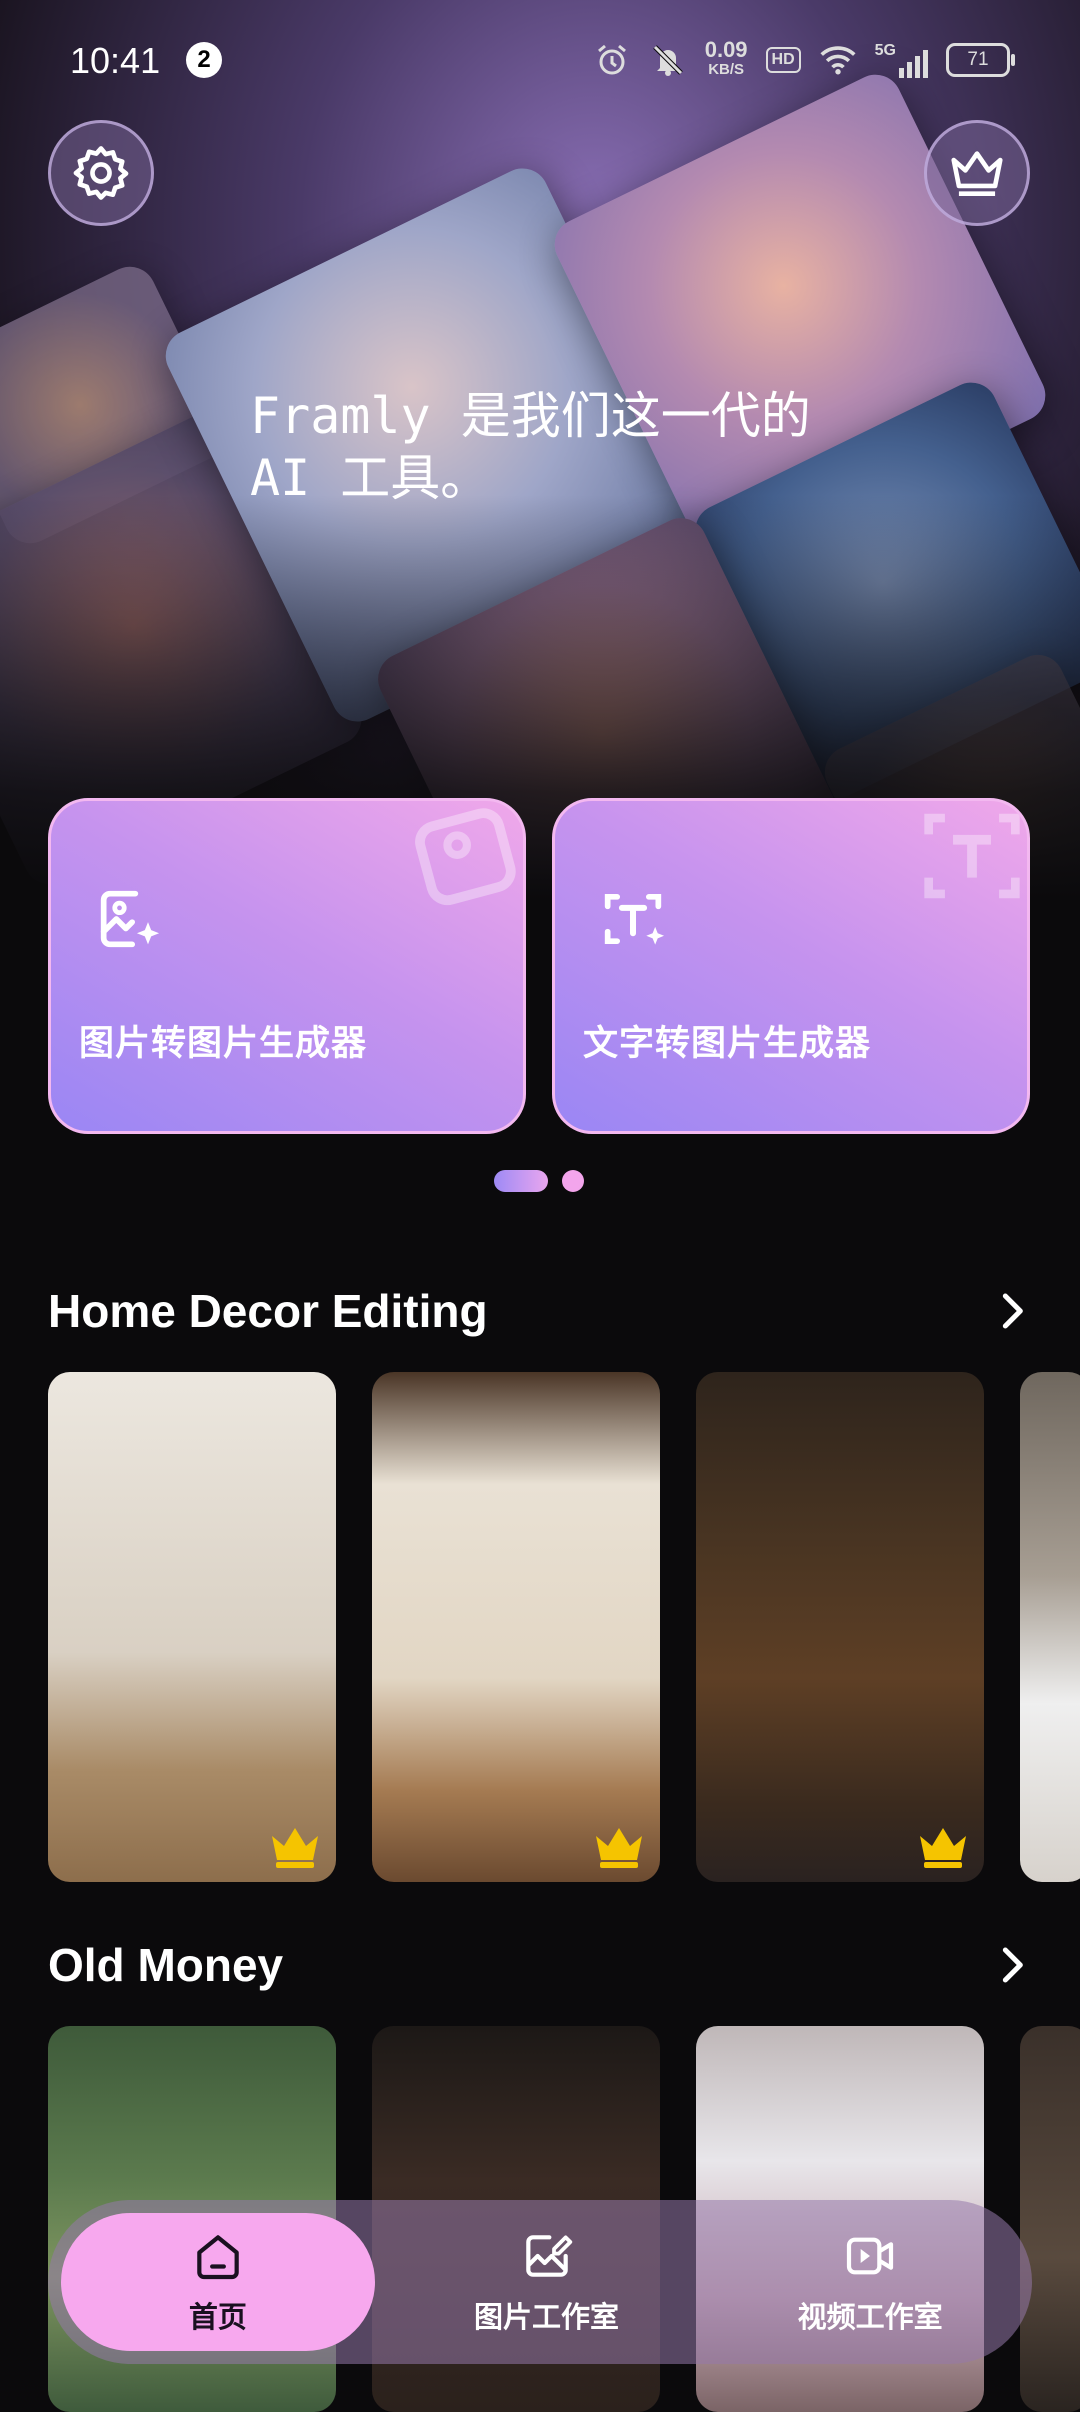 The height and width of the screenshot is (2412, 1080). Describe the element at coordinates (727, 1043) in the screenshot. I see `text-to-image-label: 文字转图片生成器` at that location.